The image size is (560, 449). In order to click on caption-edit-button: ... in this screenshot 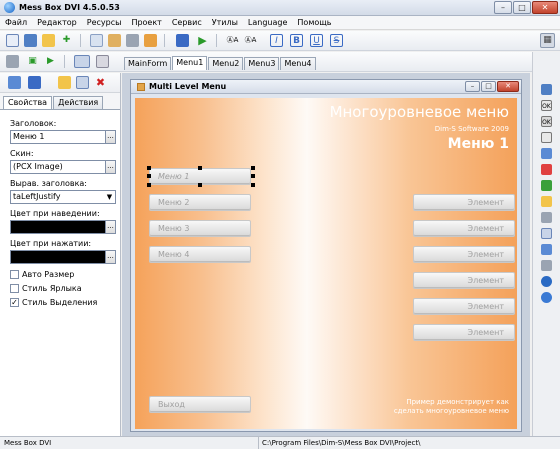, I will do `click(110, 137)`.